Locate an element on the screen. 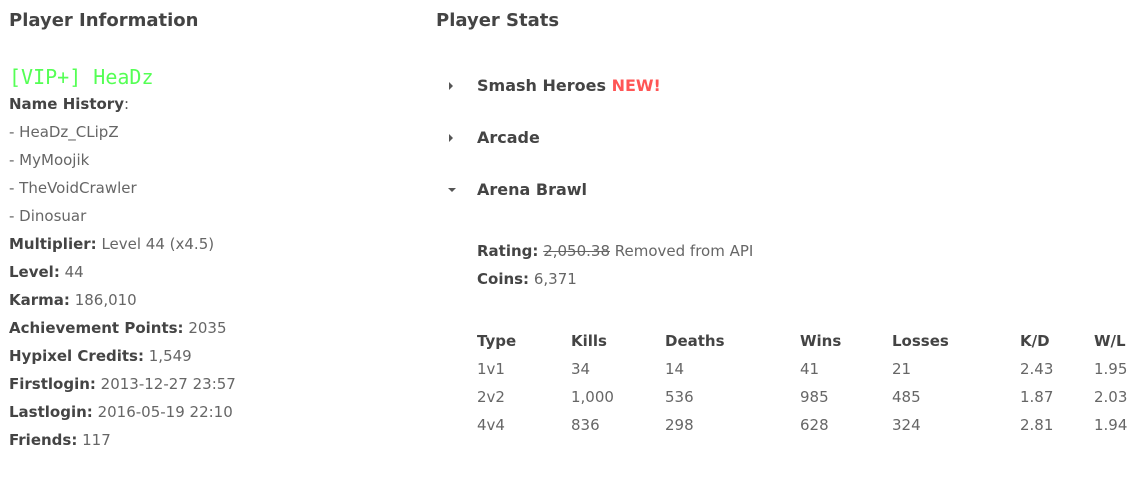 The width and height of the screenshot is (1140, 483). field-label: Friends: is located at coordinates (43, 440).